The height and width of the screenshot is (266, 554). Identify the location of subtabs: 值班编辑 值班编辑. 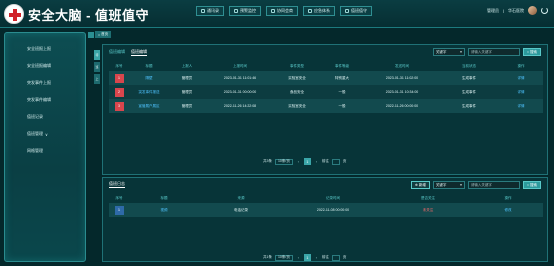
(128, 52).